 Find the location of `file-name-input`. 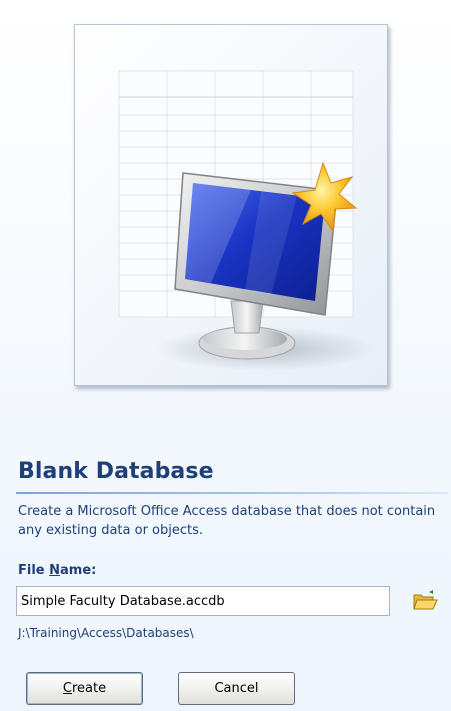

file-name-input is located at coordinates (203, 601).